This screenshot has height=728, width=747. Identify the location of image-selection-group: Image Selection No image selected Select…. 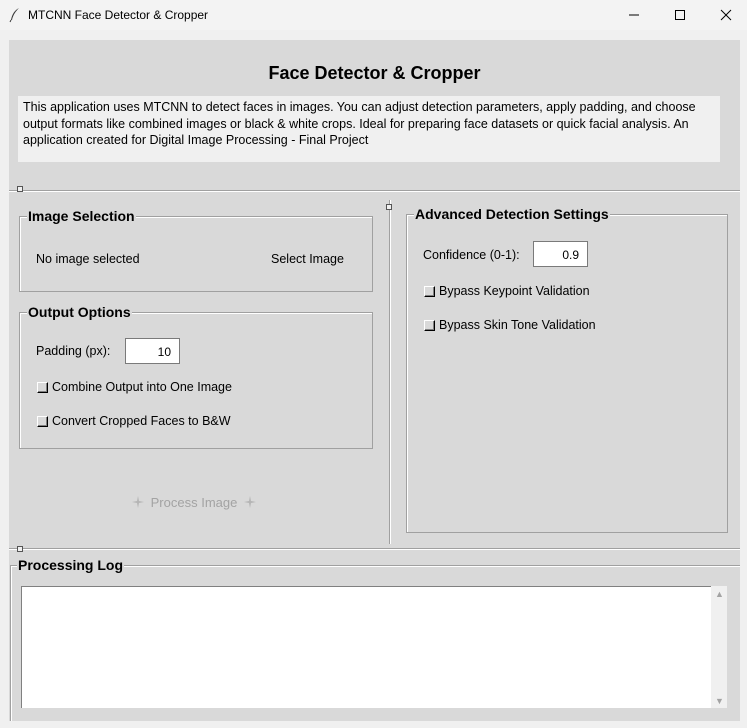
(196, 250).